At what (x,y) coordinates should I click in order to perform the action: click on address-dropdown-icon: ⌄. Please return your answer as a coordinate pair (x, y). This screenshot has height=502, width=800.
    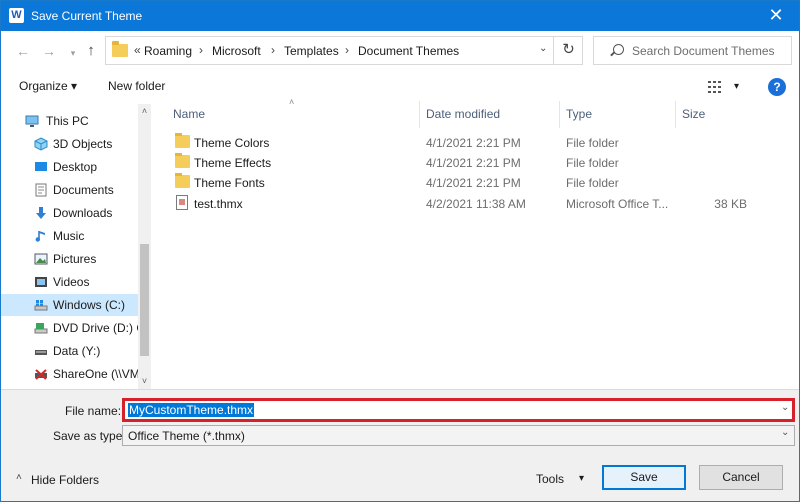
    Looking at the image, I should click on (543, 48).